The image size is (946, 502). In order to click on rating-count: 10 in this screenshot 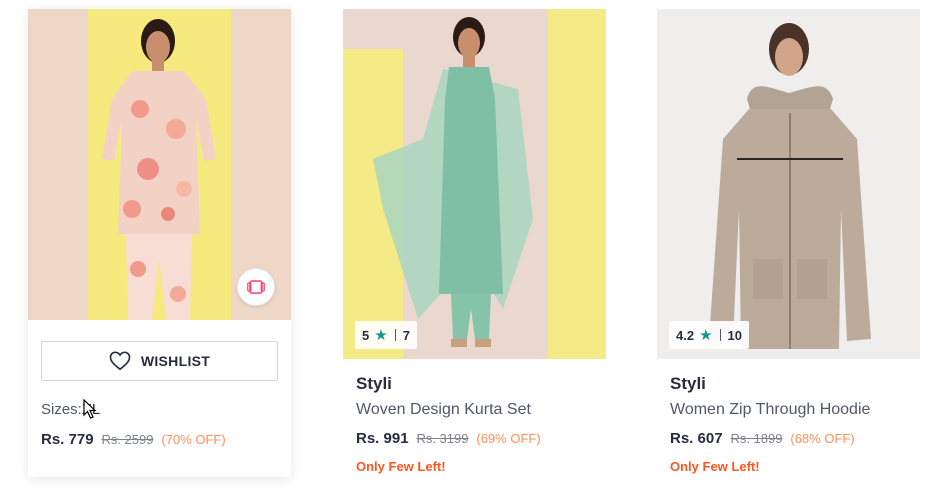, I will do `click(734, 335)`.